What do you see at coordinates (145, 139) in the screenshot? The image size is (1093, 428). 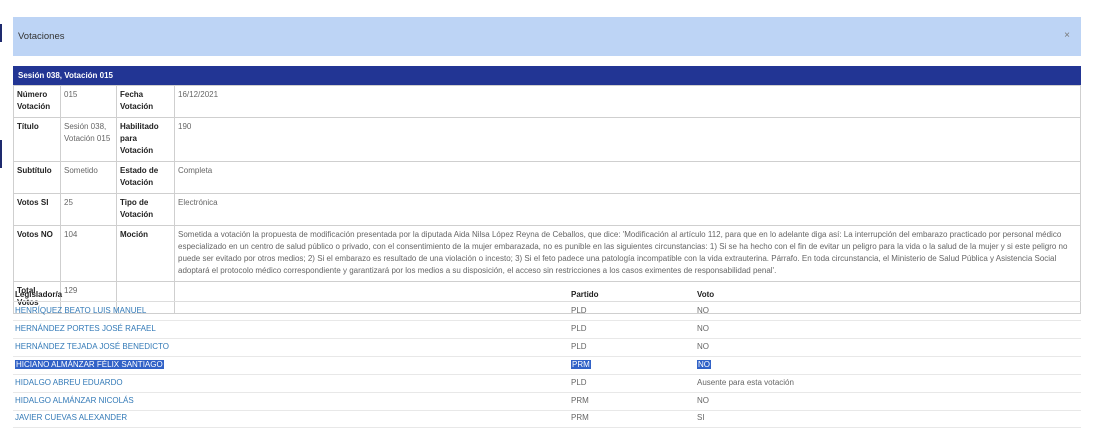 I see `habilitado-label: Habilitado para Votación` at bounding box center [145, 139].